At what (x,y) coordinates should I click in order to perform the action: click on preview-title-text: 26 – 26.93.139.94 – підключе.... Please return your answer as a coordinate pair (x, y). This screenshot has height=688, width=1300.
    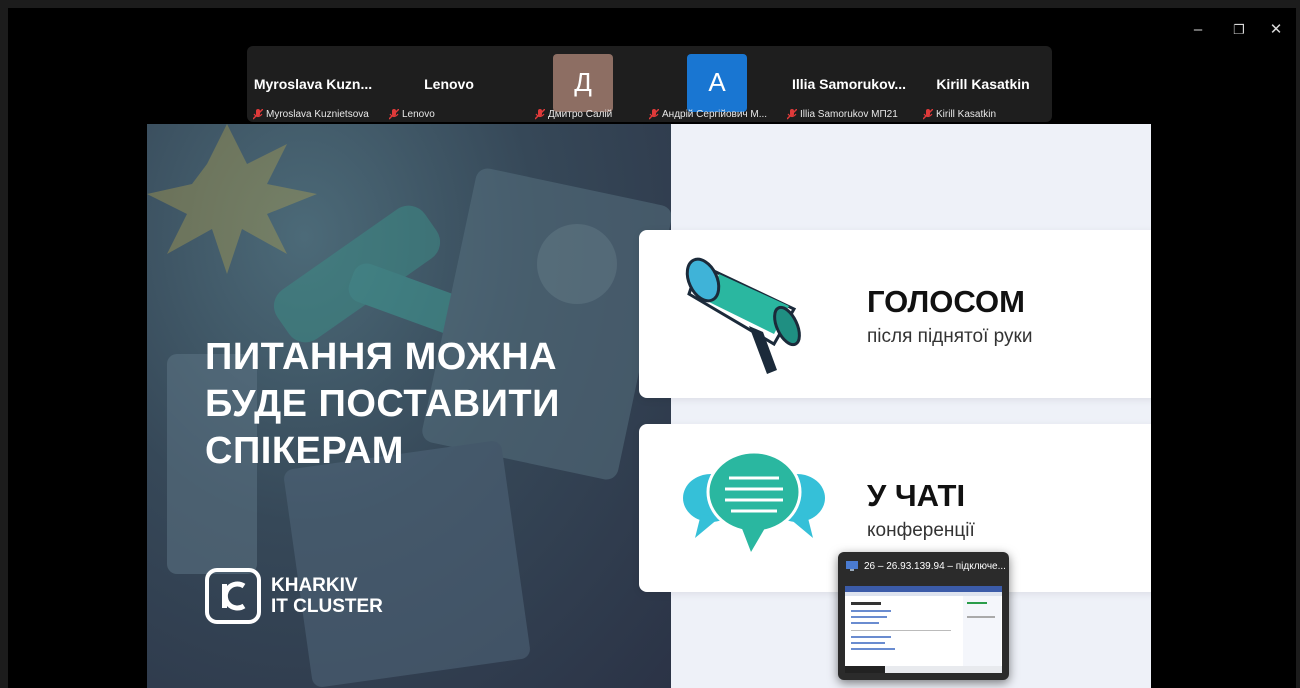
    Looking at the image, I should click on (935, 566).